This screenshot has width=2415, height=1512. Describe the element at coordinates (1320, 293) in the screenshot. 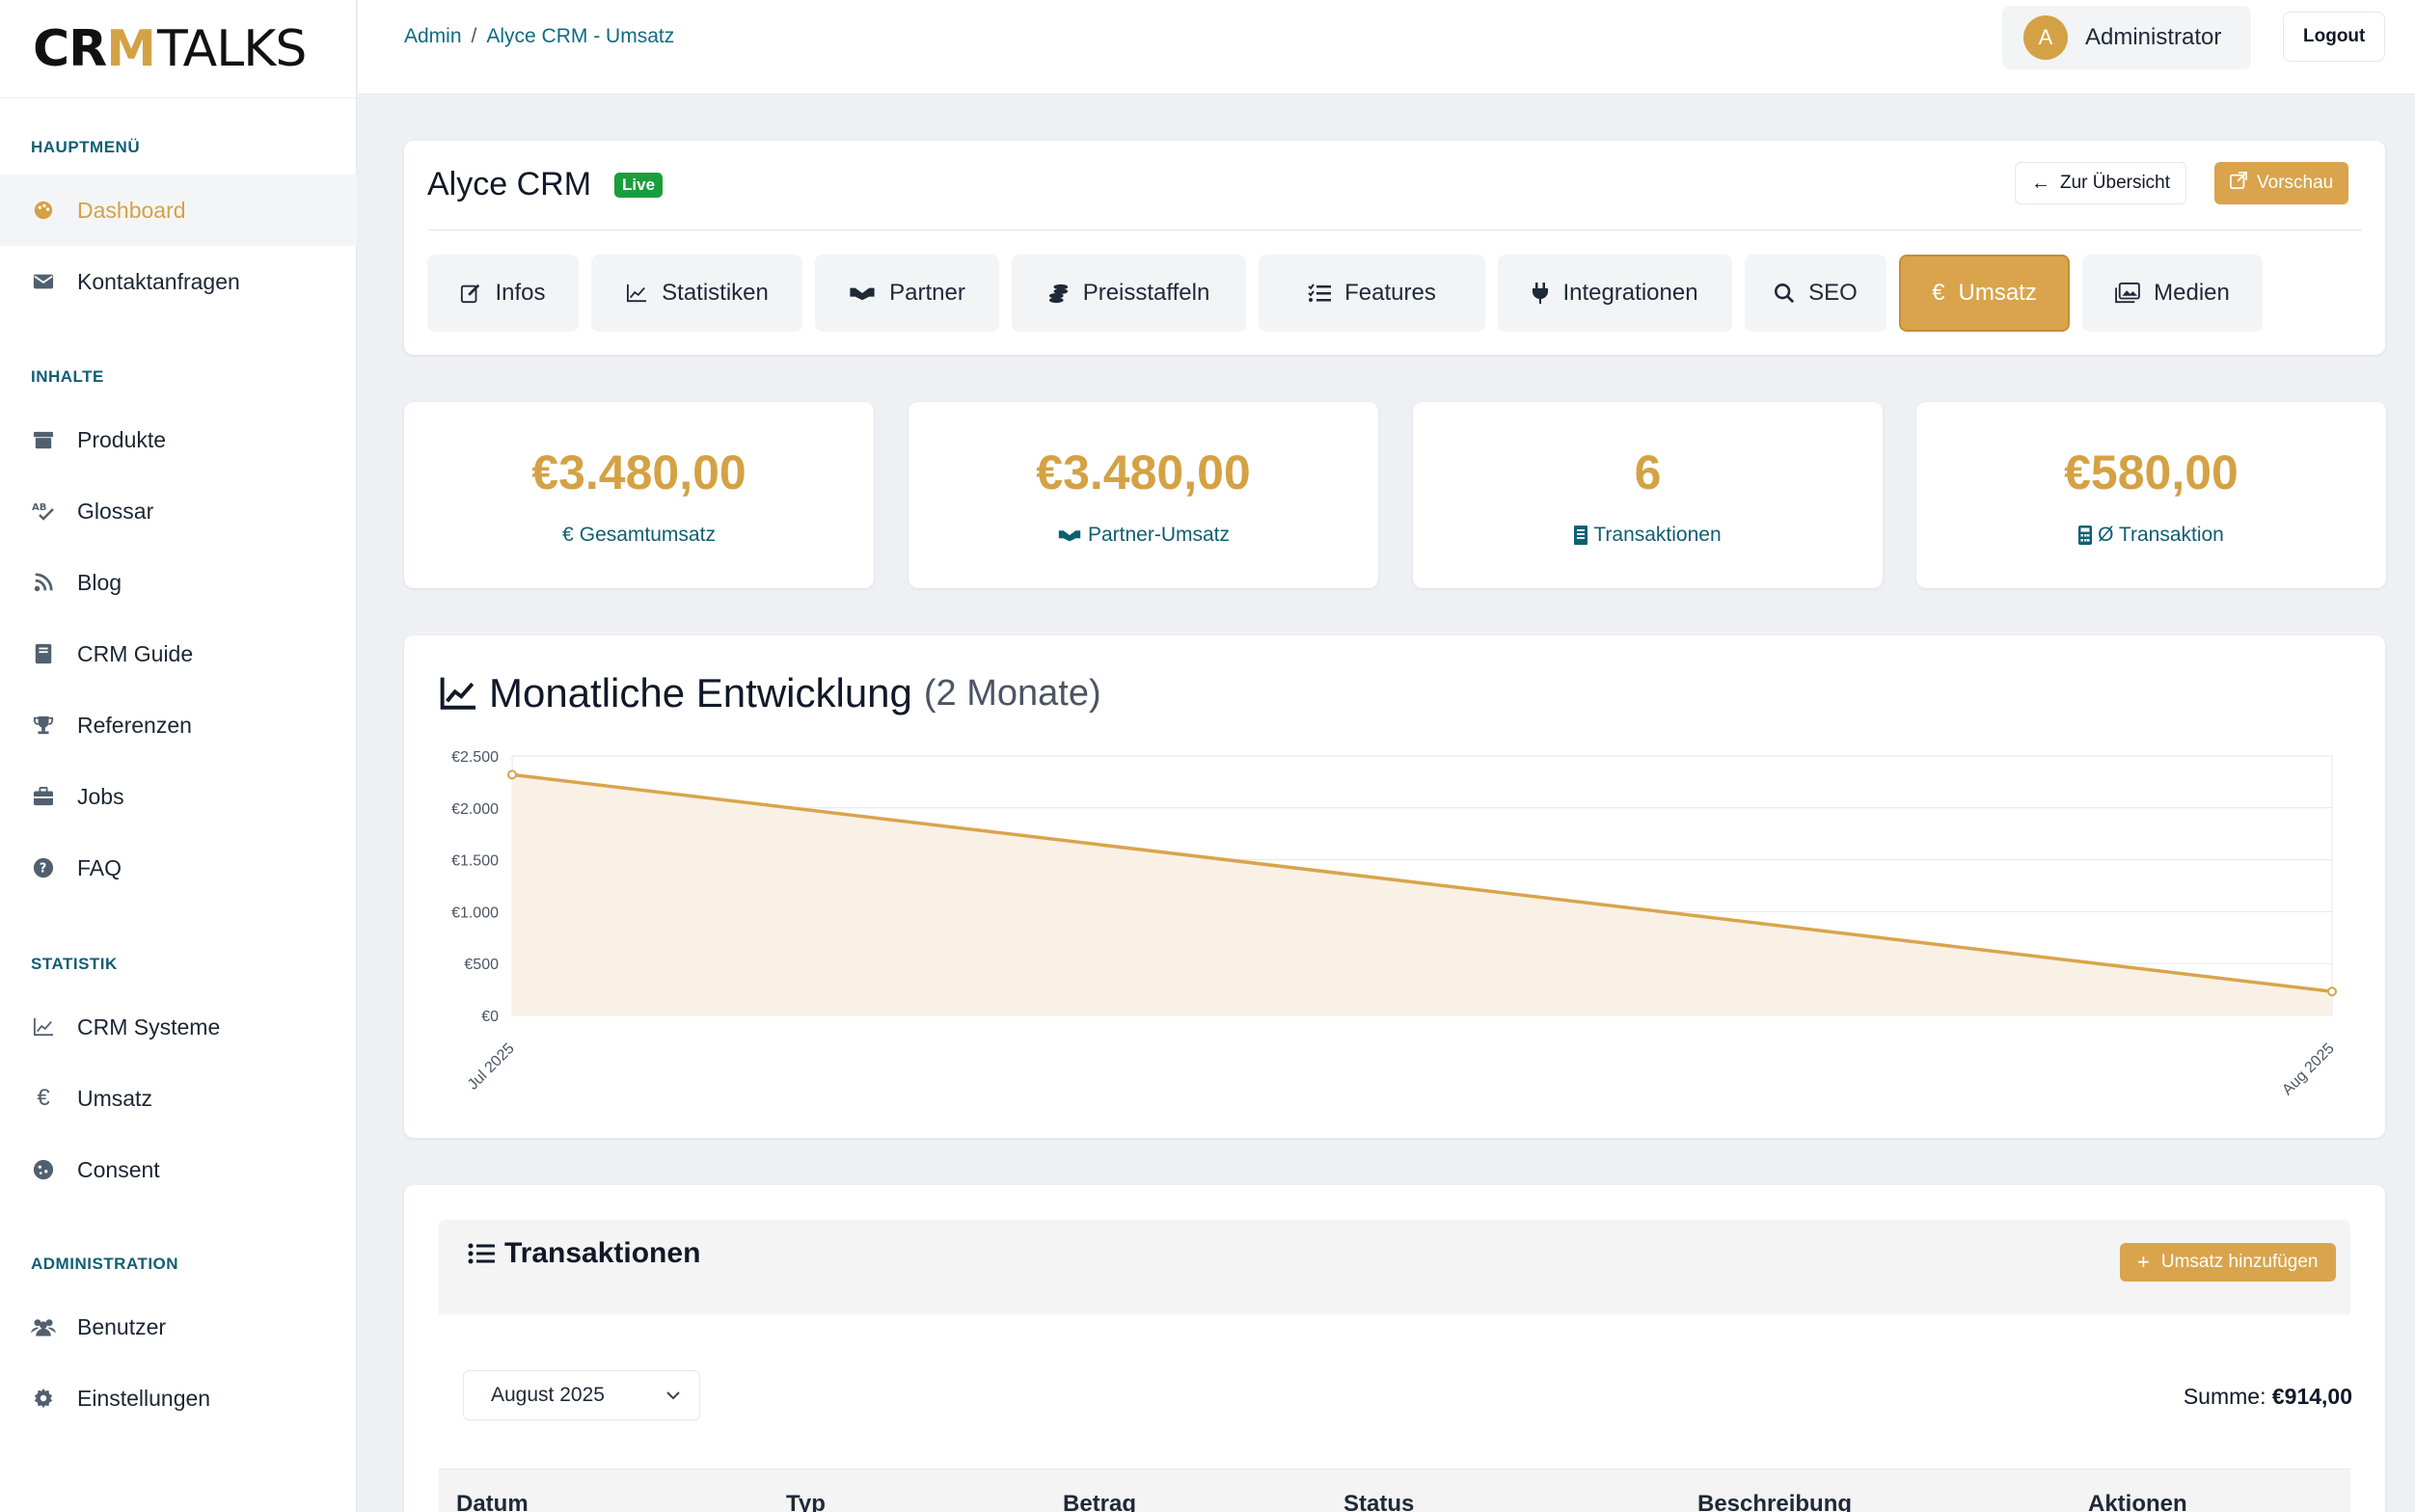

I see `list-check-icon` at that location.